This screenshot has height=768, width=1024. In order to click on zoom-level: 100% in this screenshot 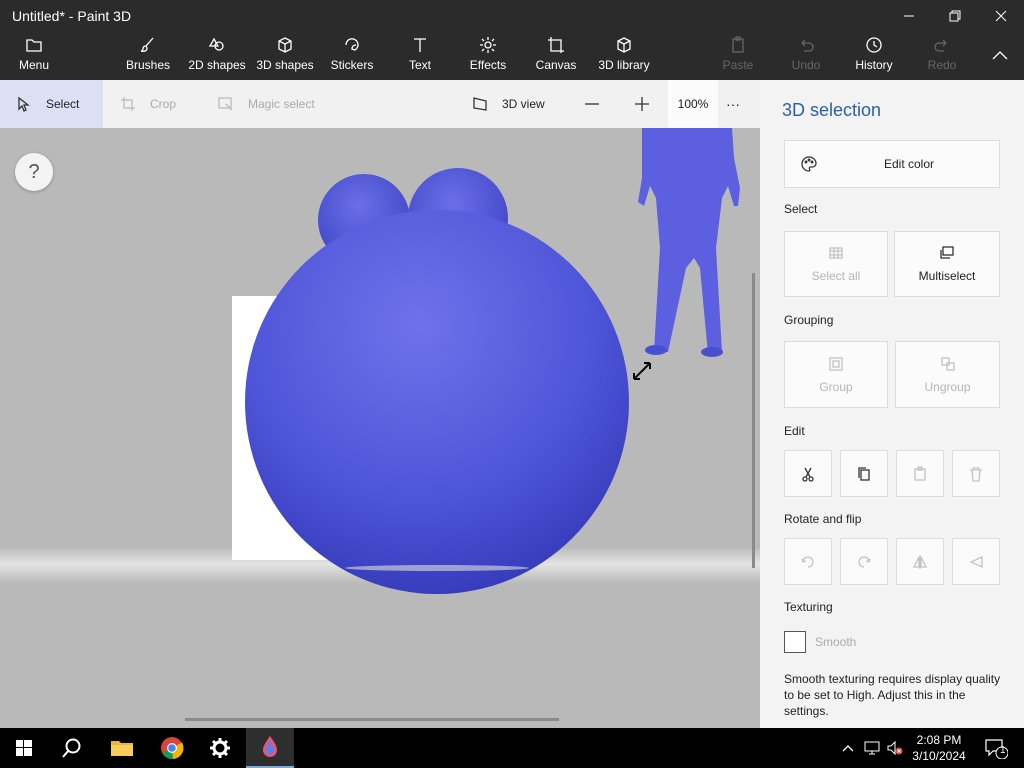, I will do `click(693, 104)`.